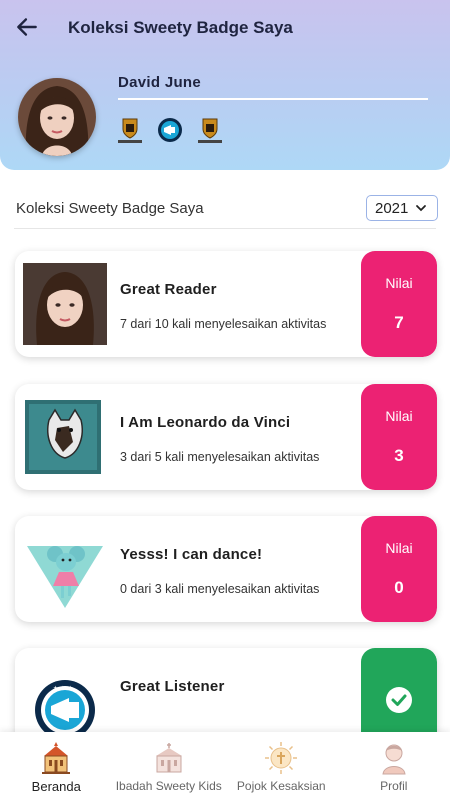 The width and height of the screenshot is (450, 800). I want to click on badge-progress: 3 dari 5 kali menyelesaikan aktivitas, so click(220, 457).